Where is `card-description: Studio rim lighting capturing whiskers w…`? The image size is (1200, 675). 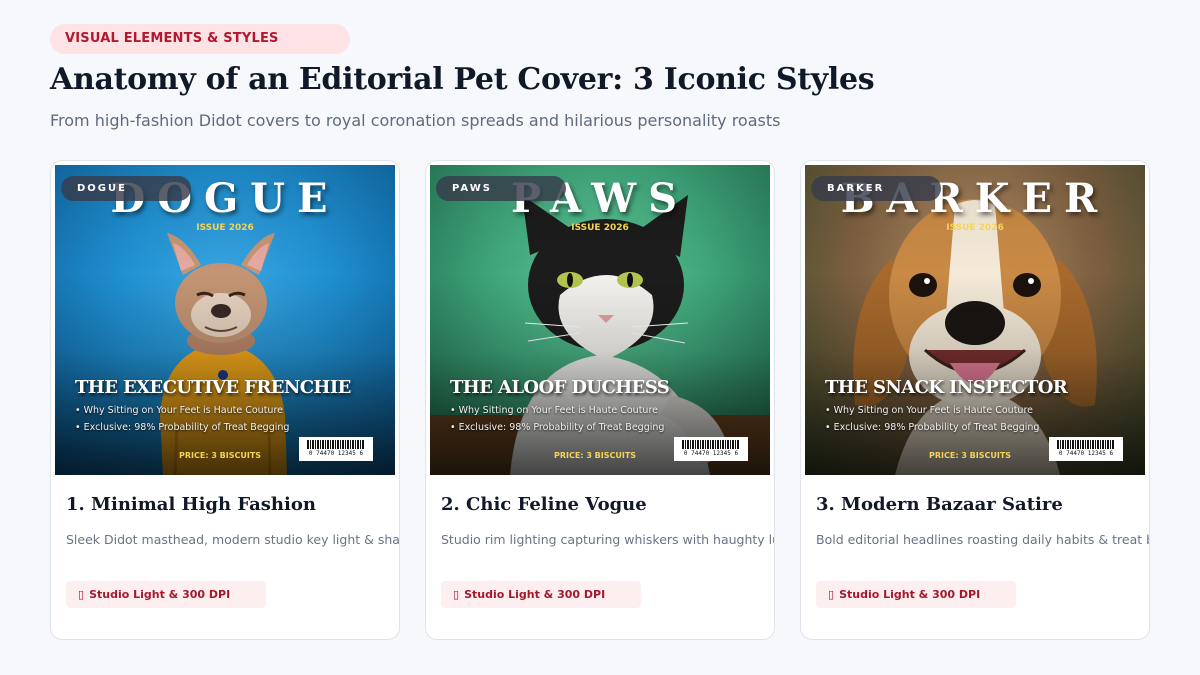 card-description: Studio rim lighting capturing whiskers w… is located at coordinates (608, 539).